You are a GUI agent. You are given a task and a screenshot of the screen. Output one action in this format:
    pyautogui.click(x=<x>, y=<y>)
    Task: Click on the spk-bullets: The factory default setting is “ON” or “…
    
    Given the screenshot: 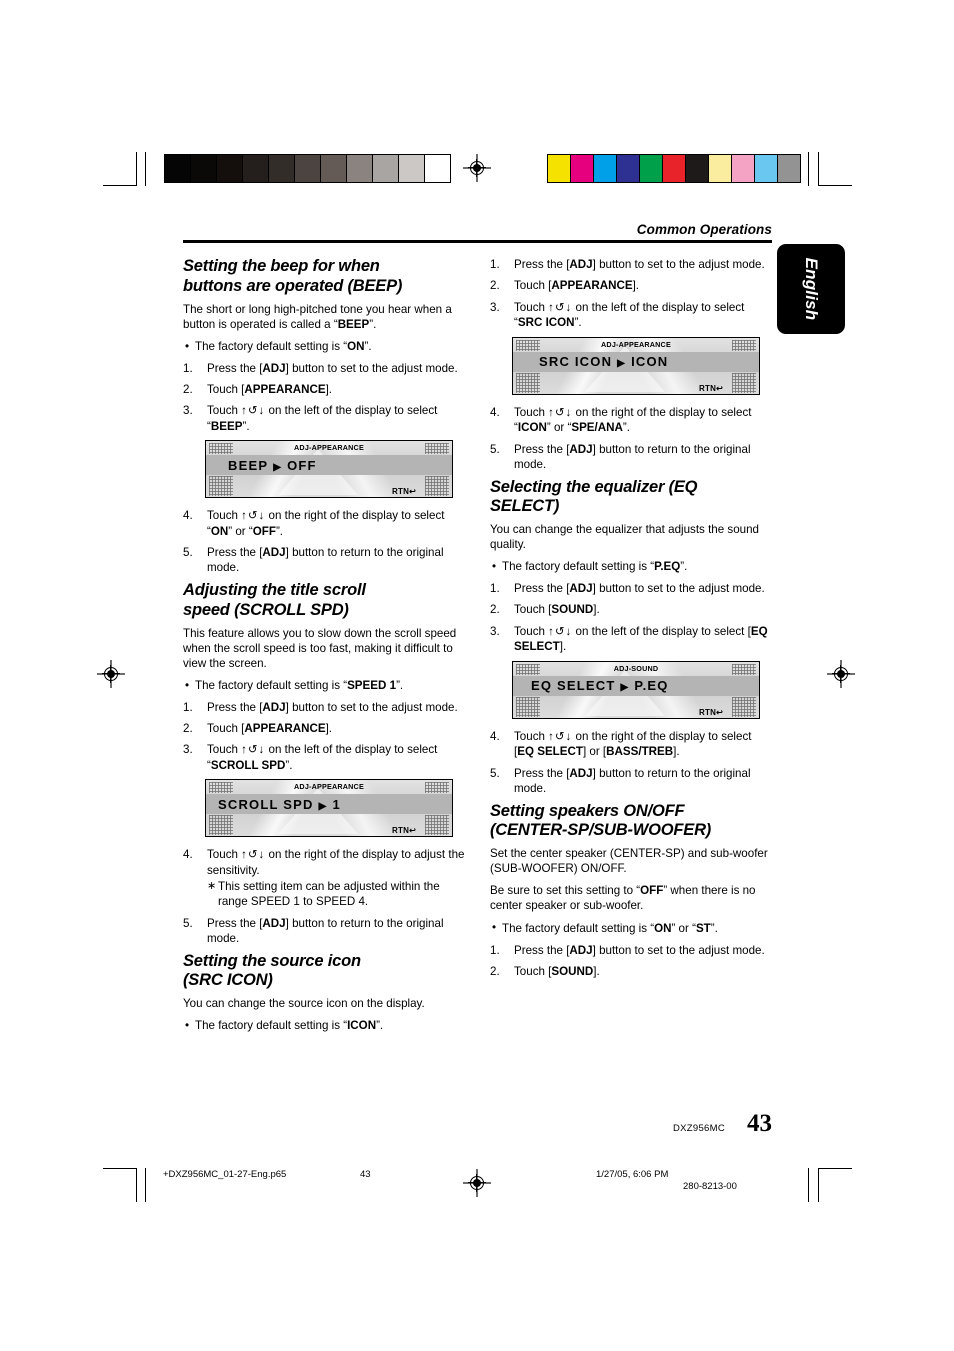 What is the action you would take?
    pyautogui.click(x=631, y=928)
    